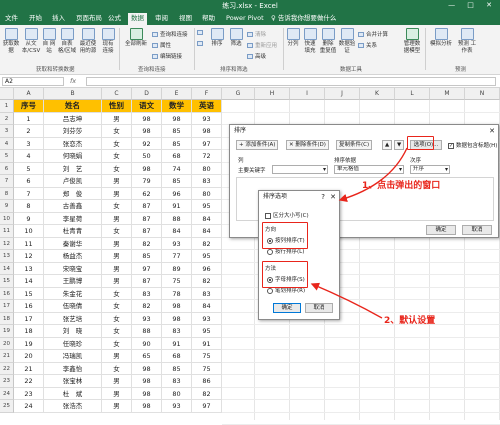  Describe the element at coordinates (410, 321) in the screenshot. I see `annotation-default-settings: 2、默认设置` at that location.